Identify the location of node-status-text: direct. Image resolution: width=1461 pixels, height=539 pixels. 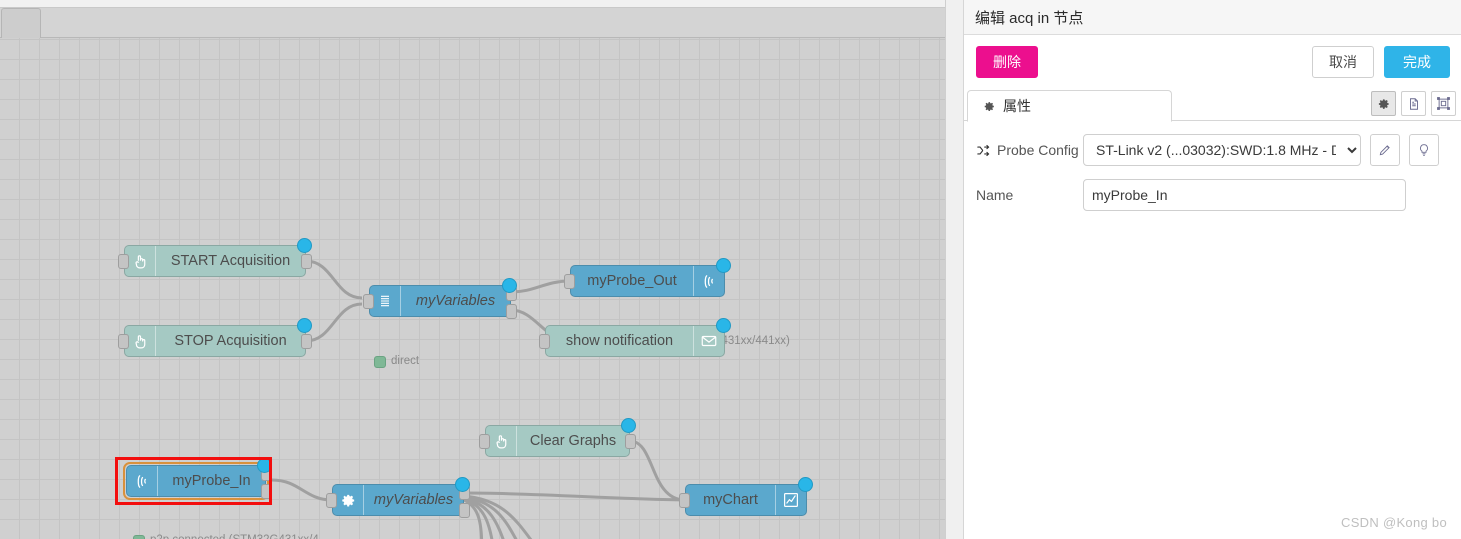
(405, 361).